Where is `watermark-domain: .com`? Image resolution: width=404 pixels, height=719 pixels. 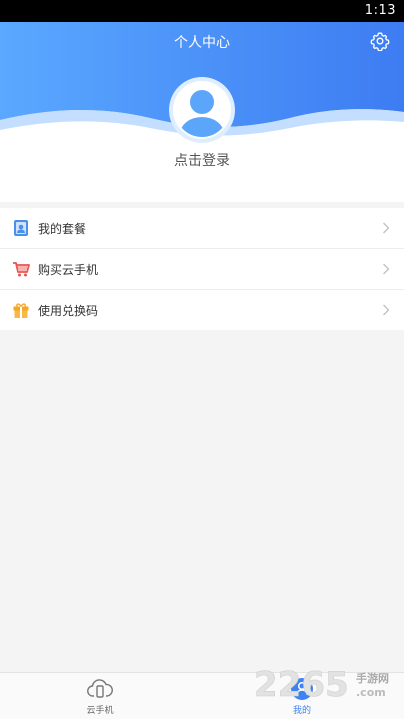
watermark-domain: .com is located at coordinates (371, 692).